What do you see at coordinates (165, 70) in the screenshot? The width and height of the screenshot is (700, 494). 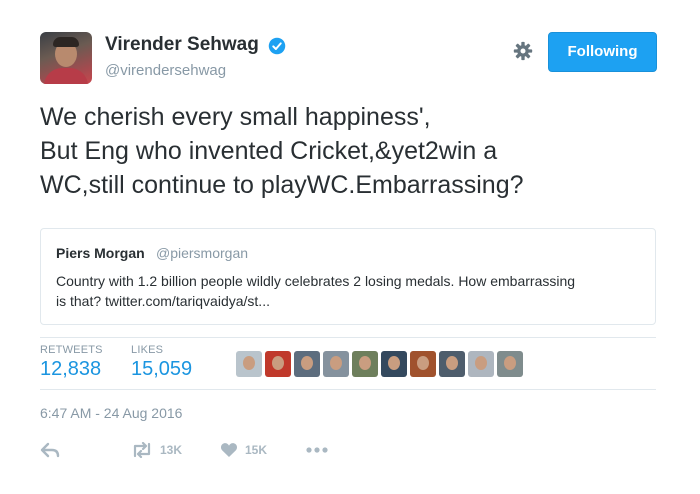 I see `author-handle: @virendersehwag` at bounding box center [165, 70].